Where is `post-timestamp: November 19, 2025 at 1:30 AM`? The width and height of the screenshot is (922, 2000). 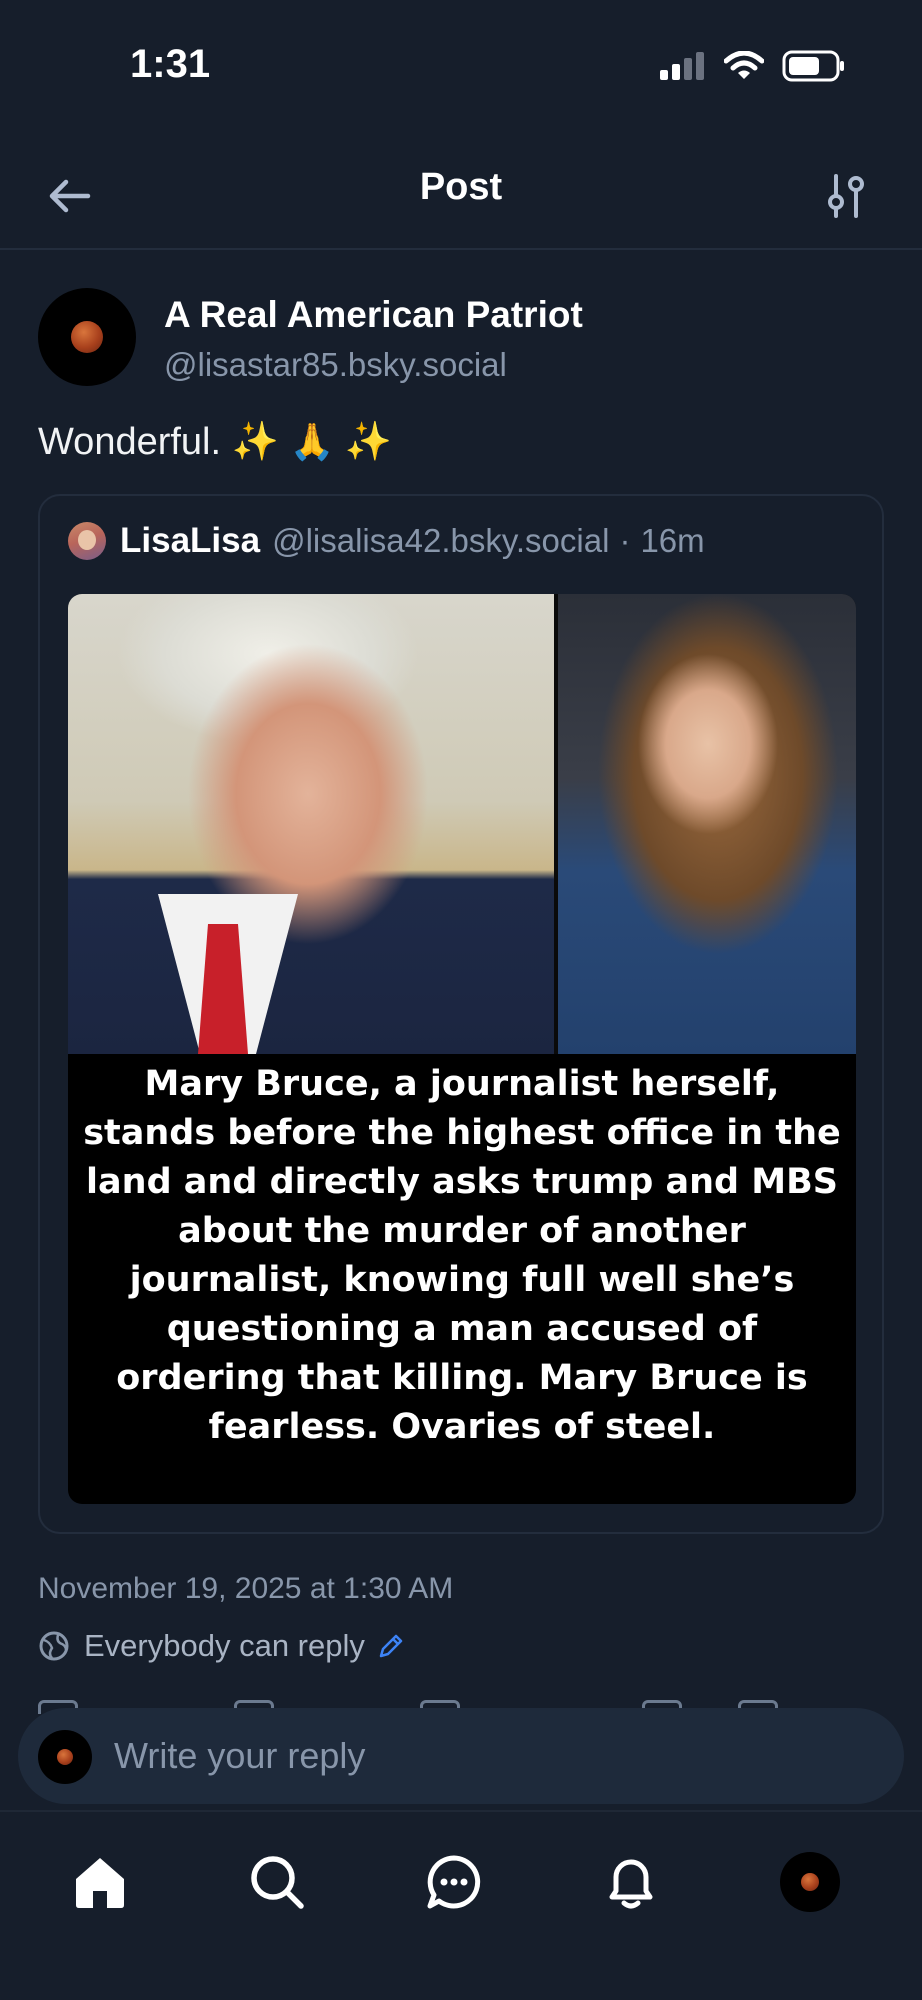 post-timestamp: November 19, 2025 at 1:30 AM is located at coordinates (246, 1588).